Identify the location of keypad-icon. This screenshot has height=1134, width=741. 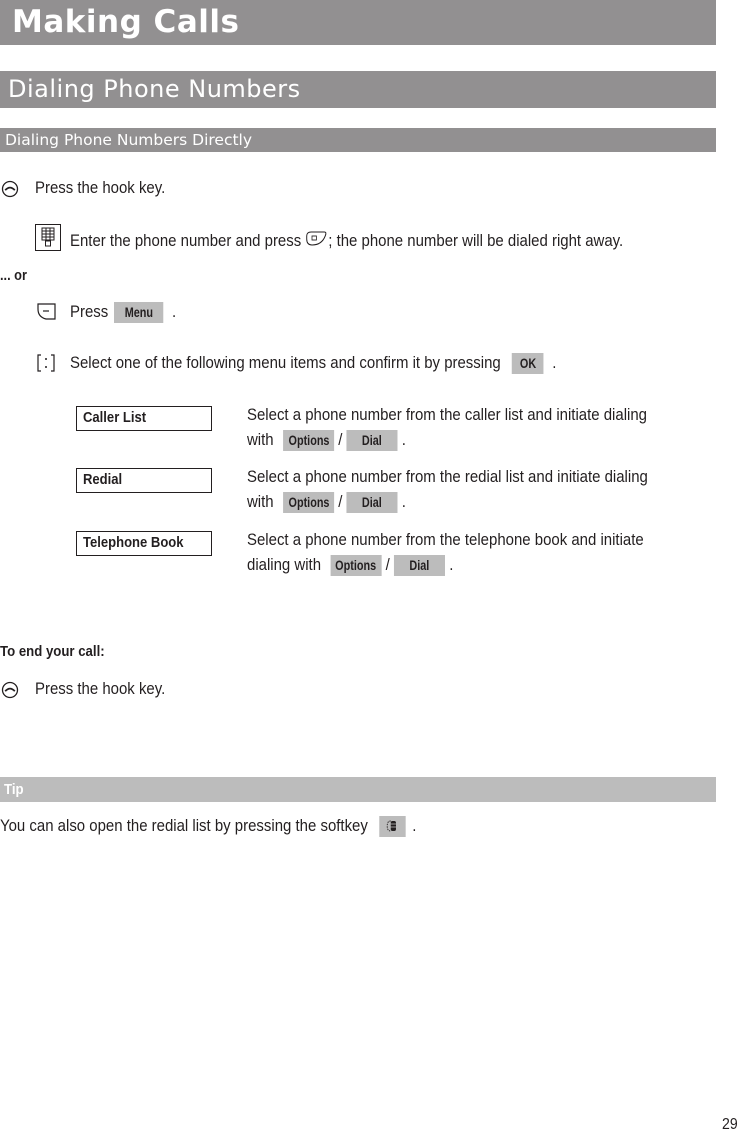
(48, 237).